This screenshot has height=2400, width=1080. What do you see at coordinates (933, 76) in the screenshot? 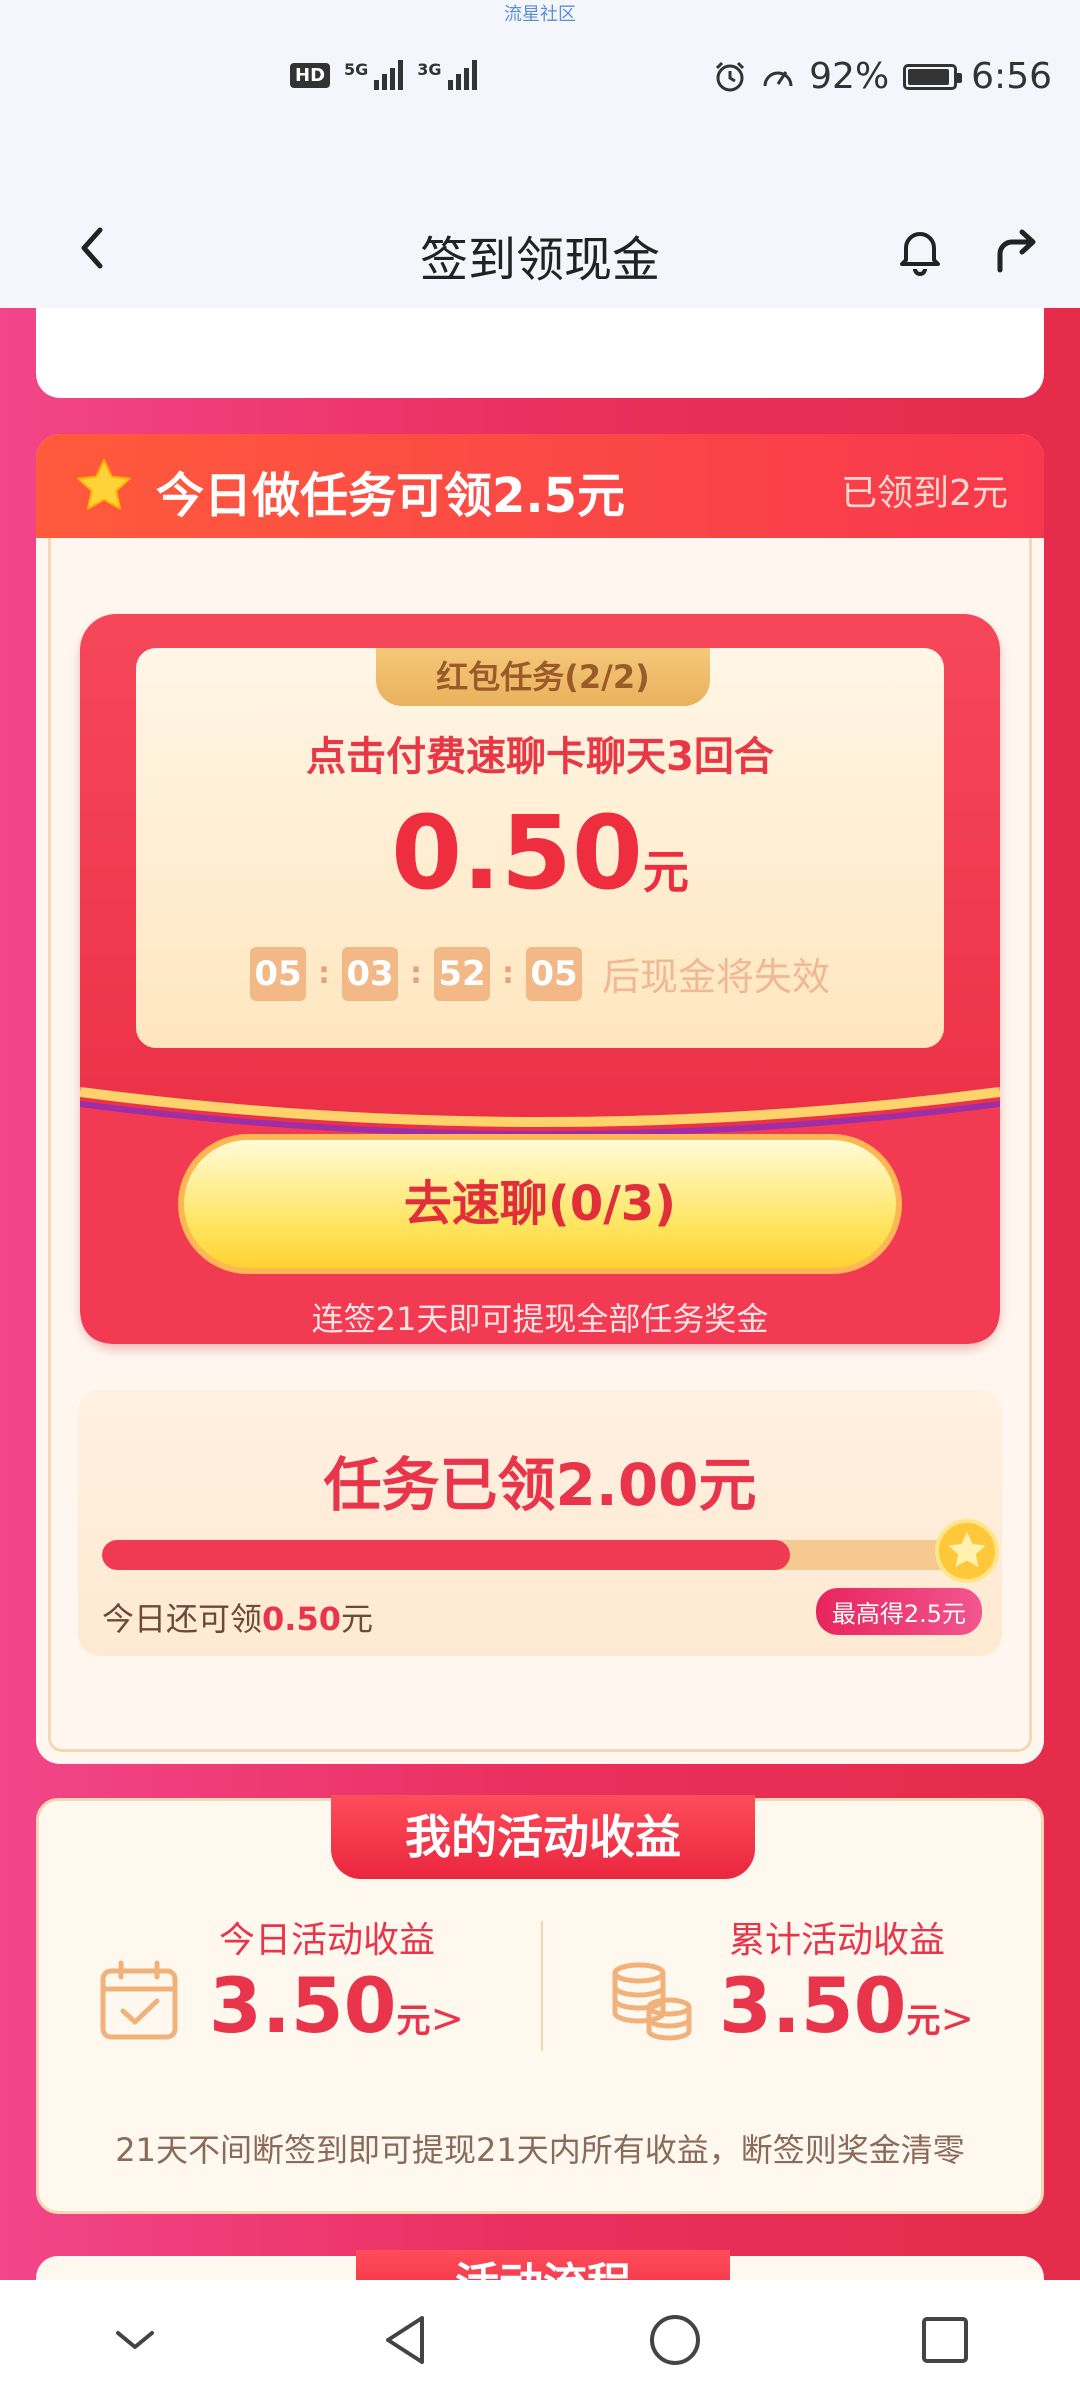
I see `battery-icon` at bounding box center [933, 76].